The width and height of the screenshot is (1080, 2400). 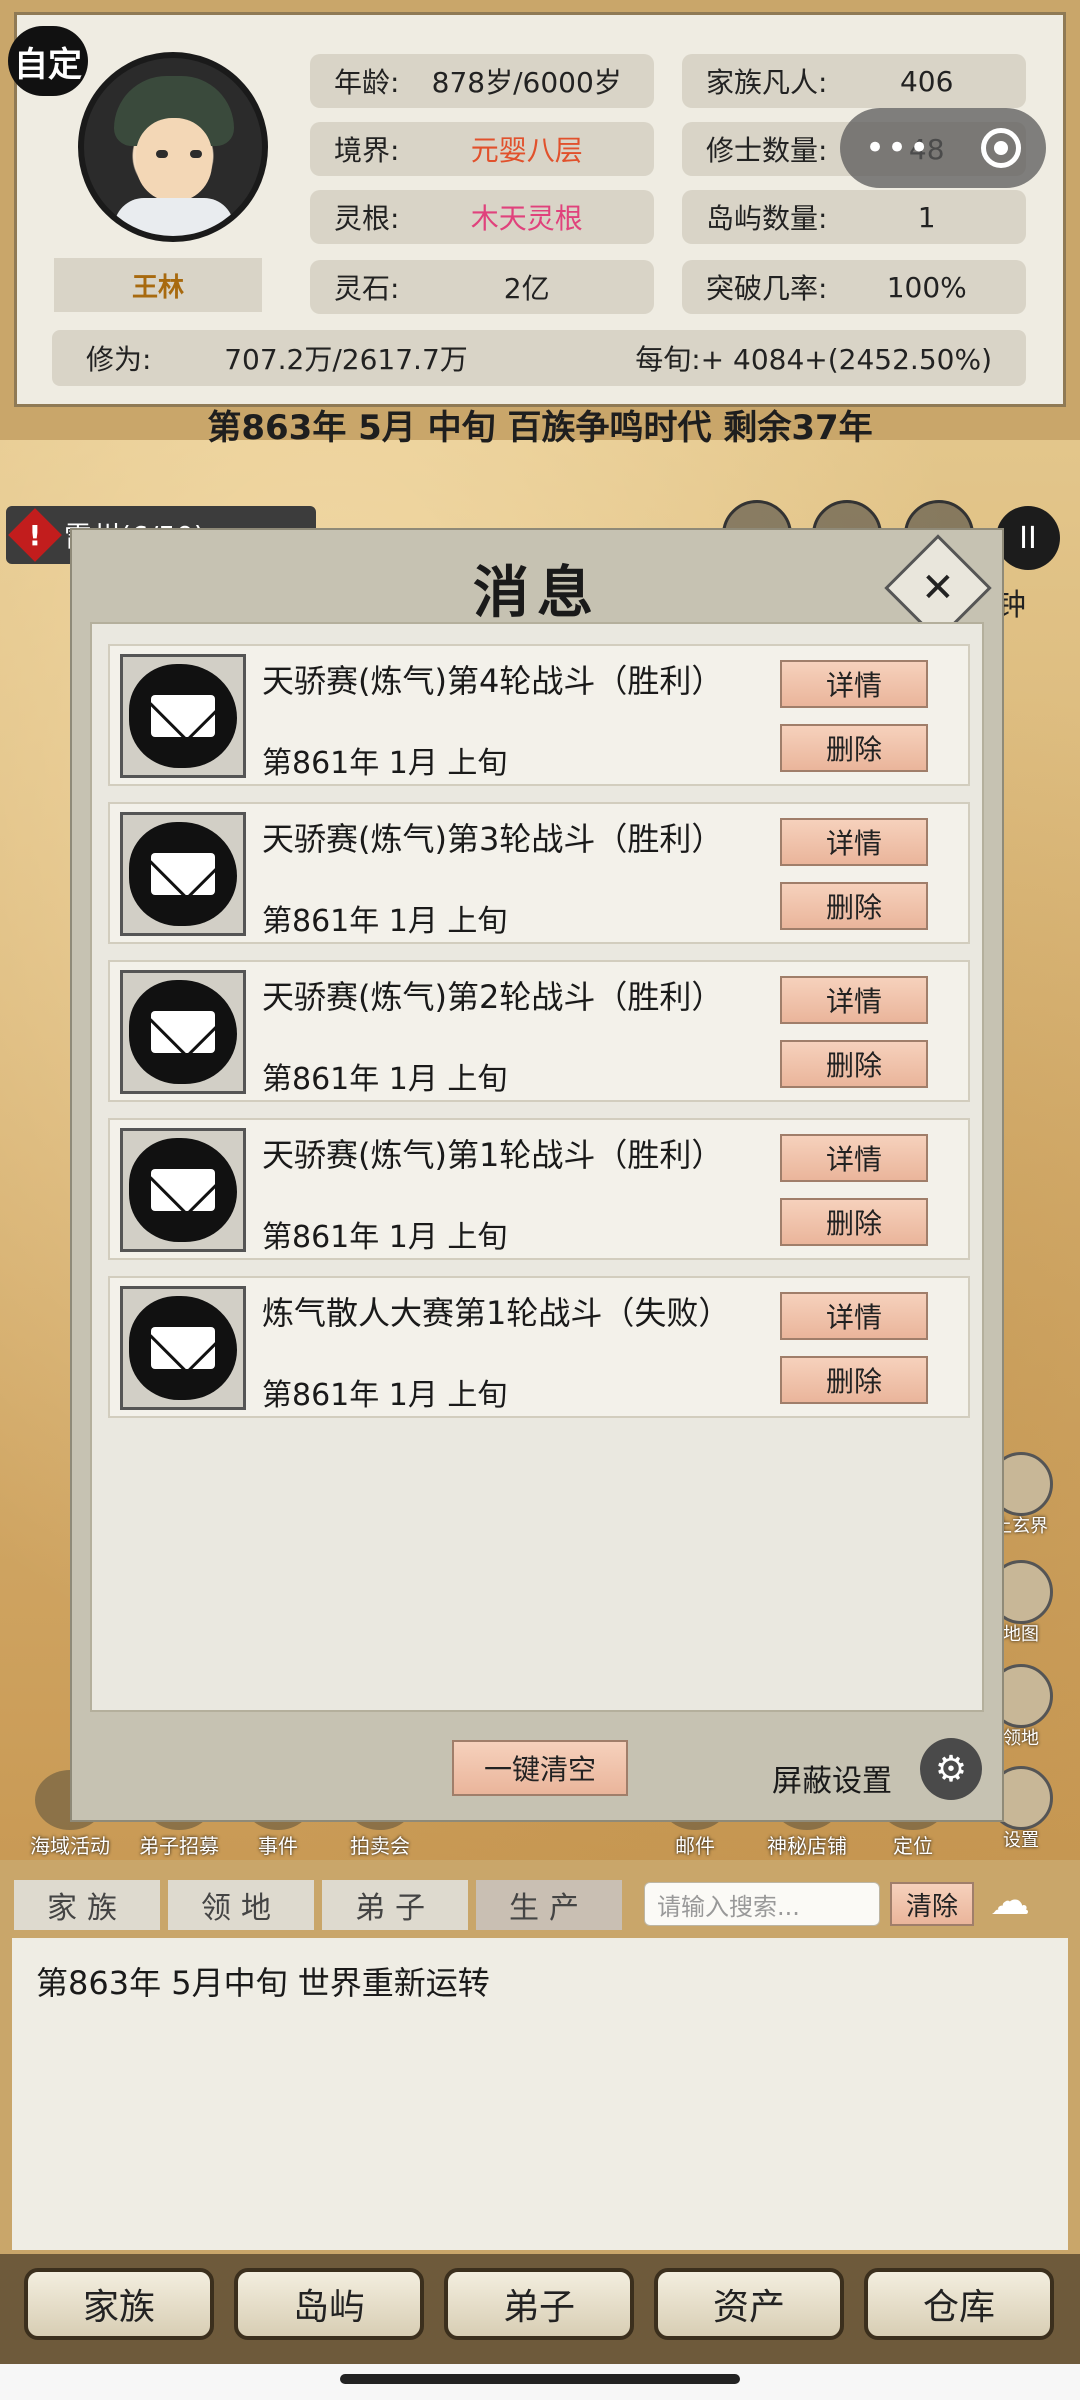 What do you see at coordinates (1010, 1901) in the screenshot?
I see `cloud-icon: ☁` at bounding box center [1010, 1901].